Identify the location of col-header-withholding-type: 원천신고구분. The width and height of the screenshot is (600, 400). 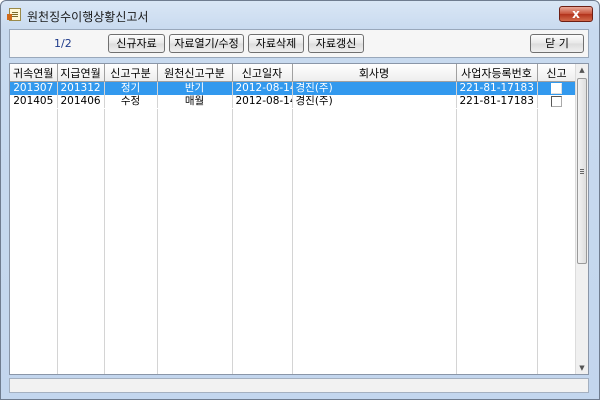
(195, 73).